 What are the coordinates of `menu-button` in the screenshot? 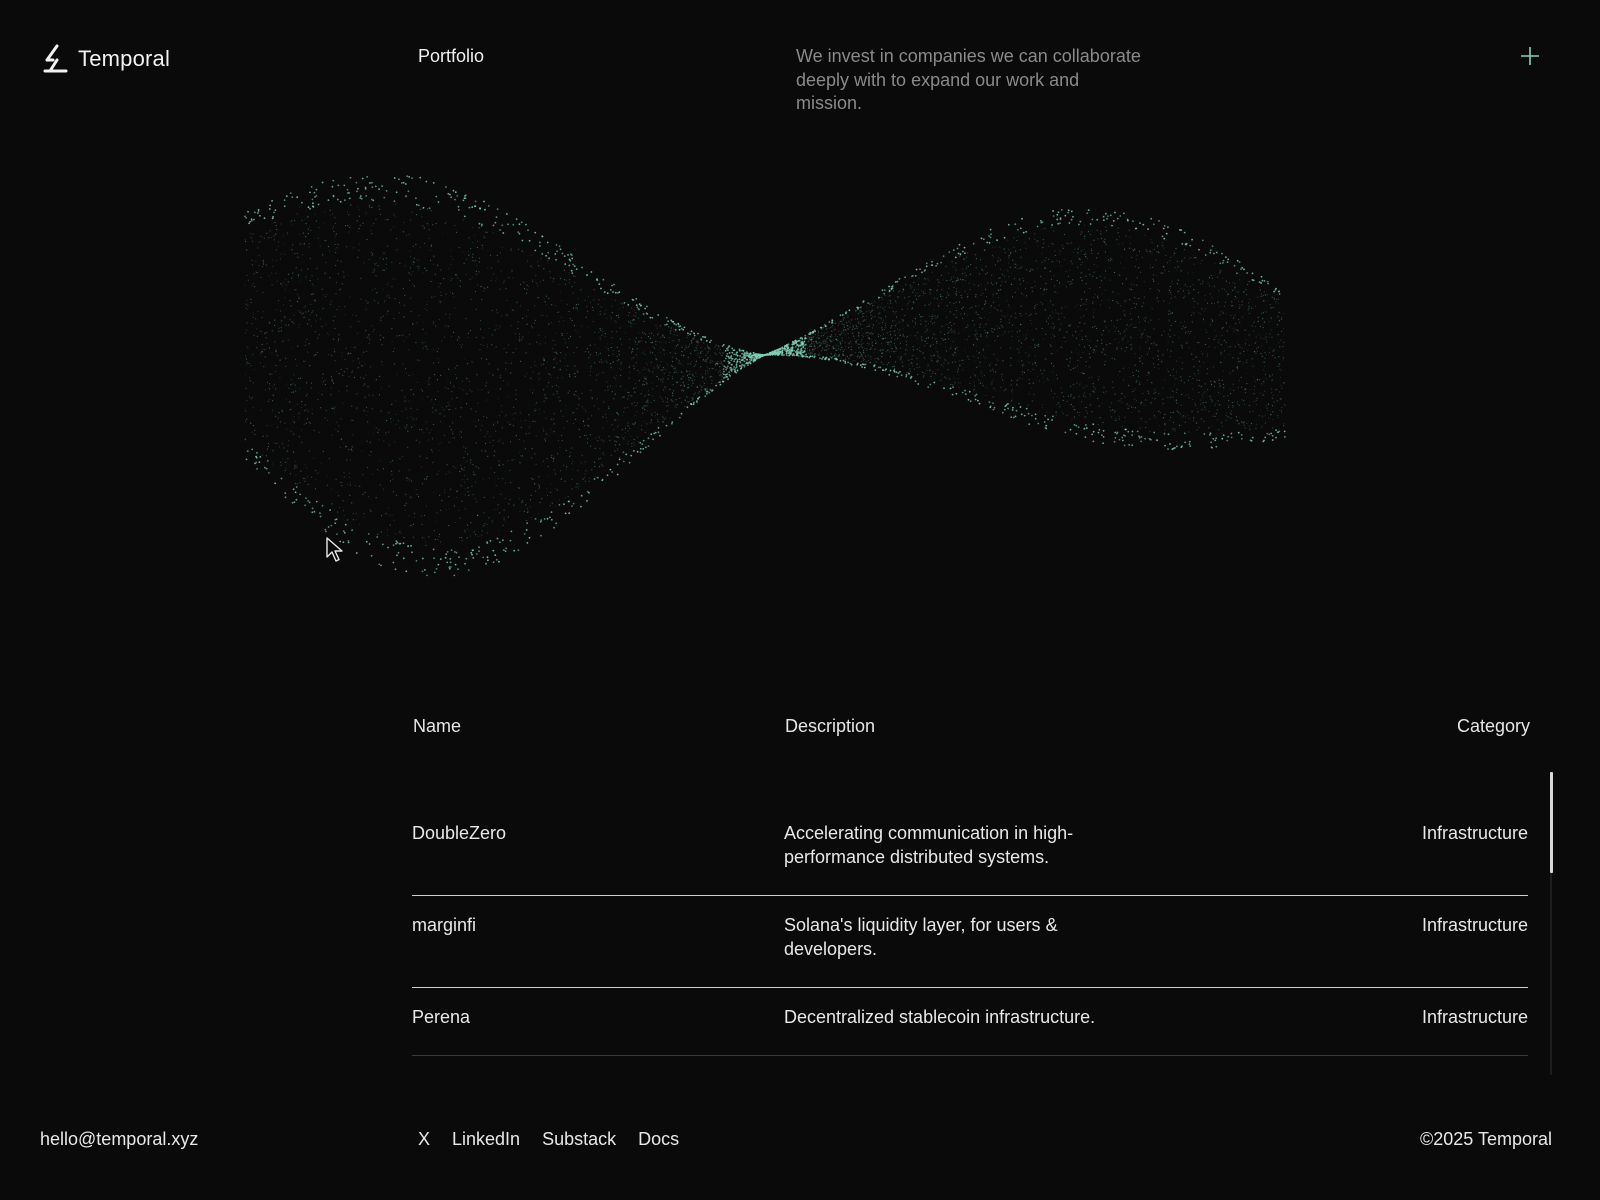 It's located at (1530, 56).